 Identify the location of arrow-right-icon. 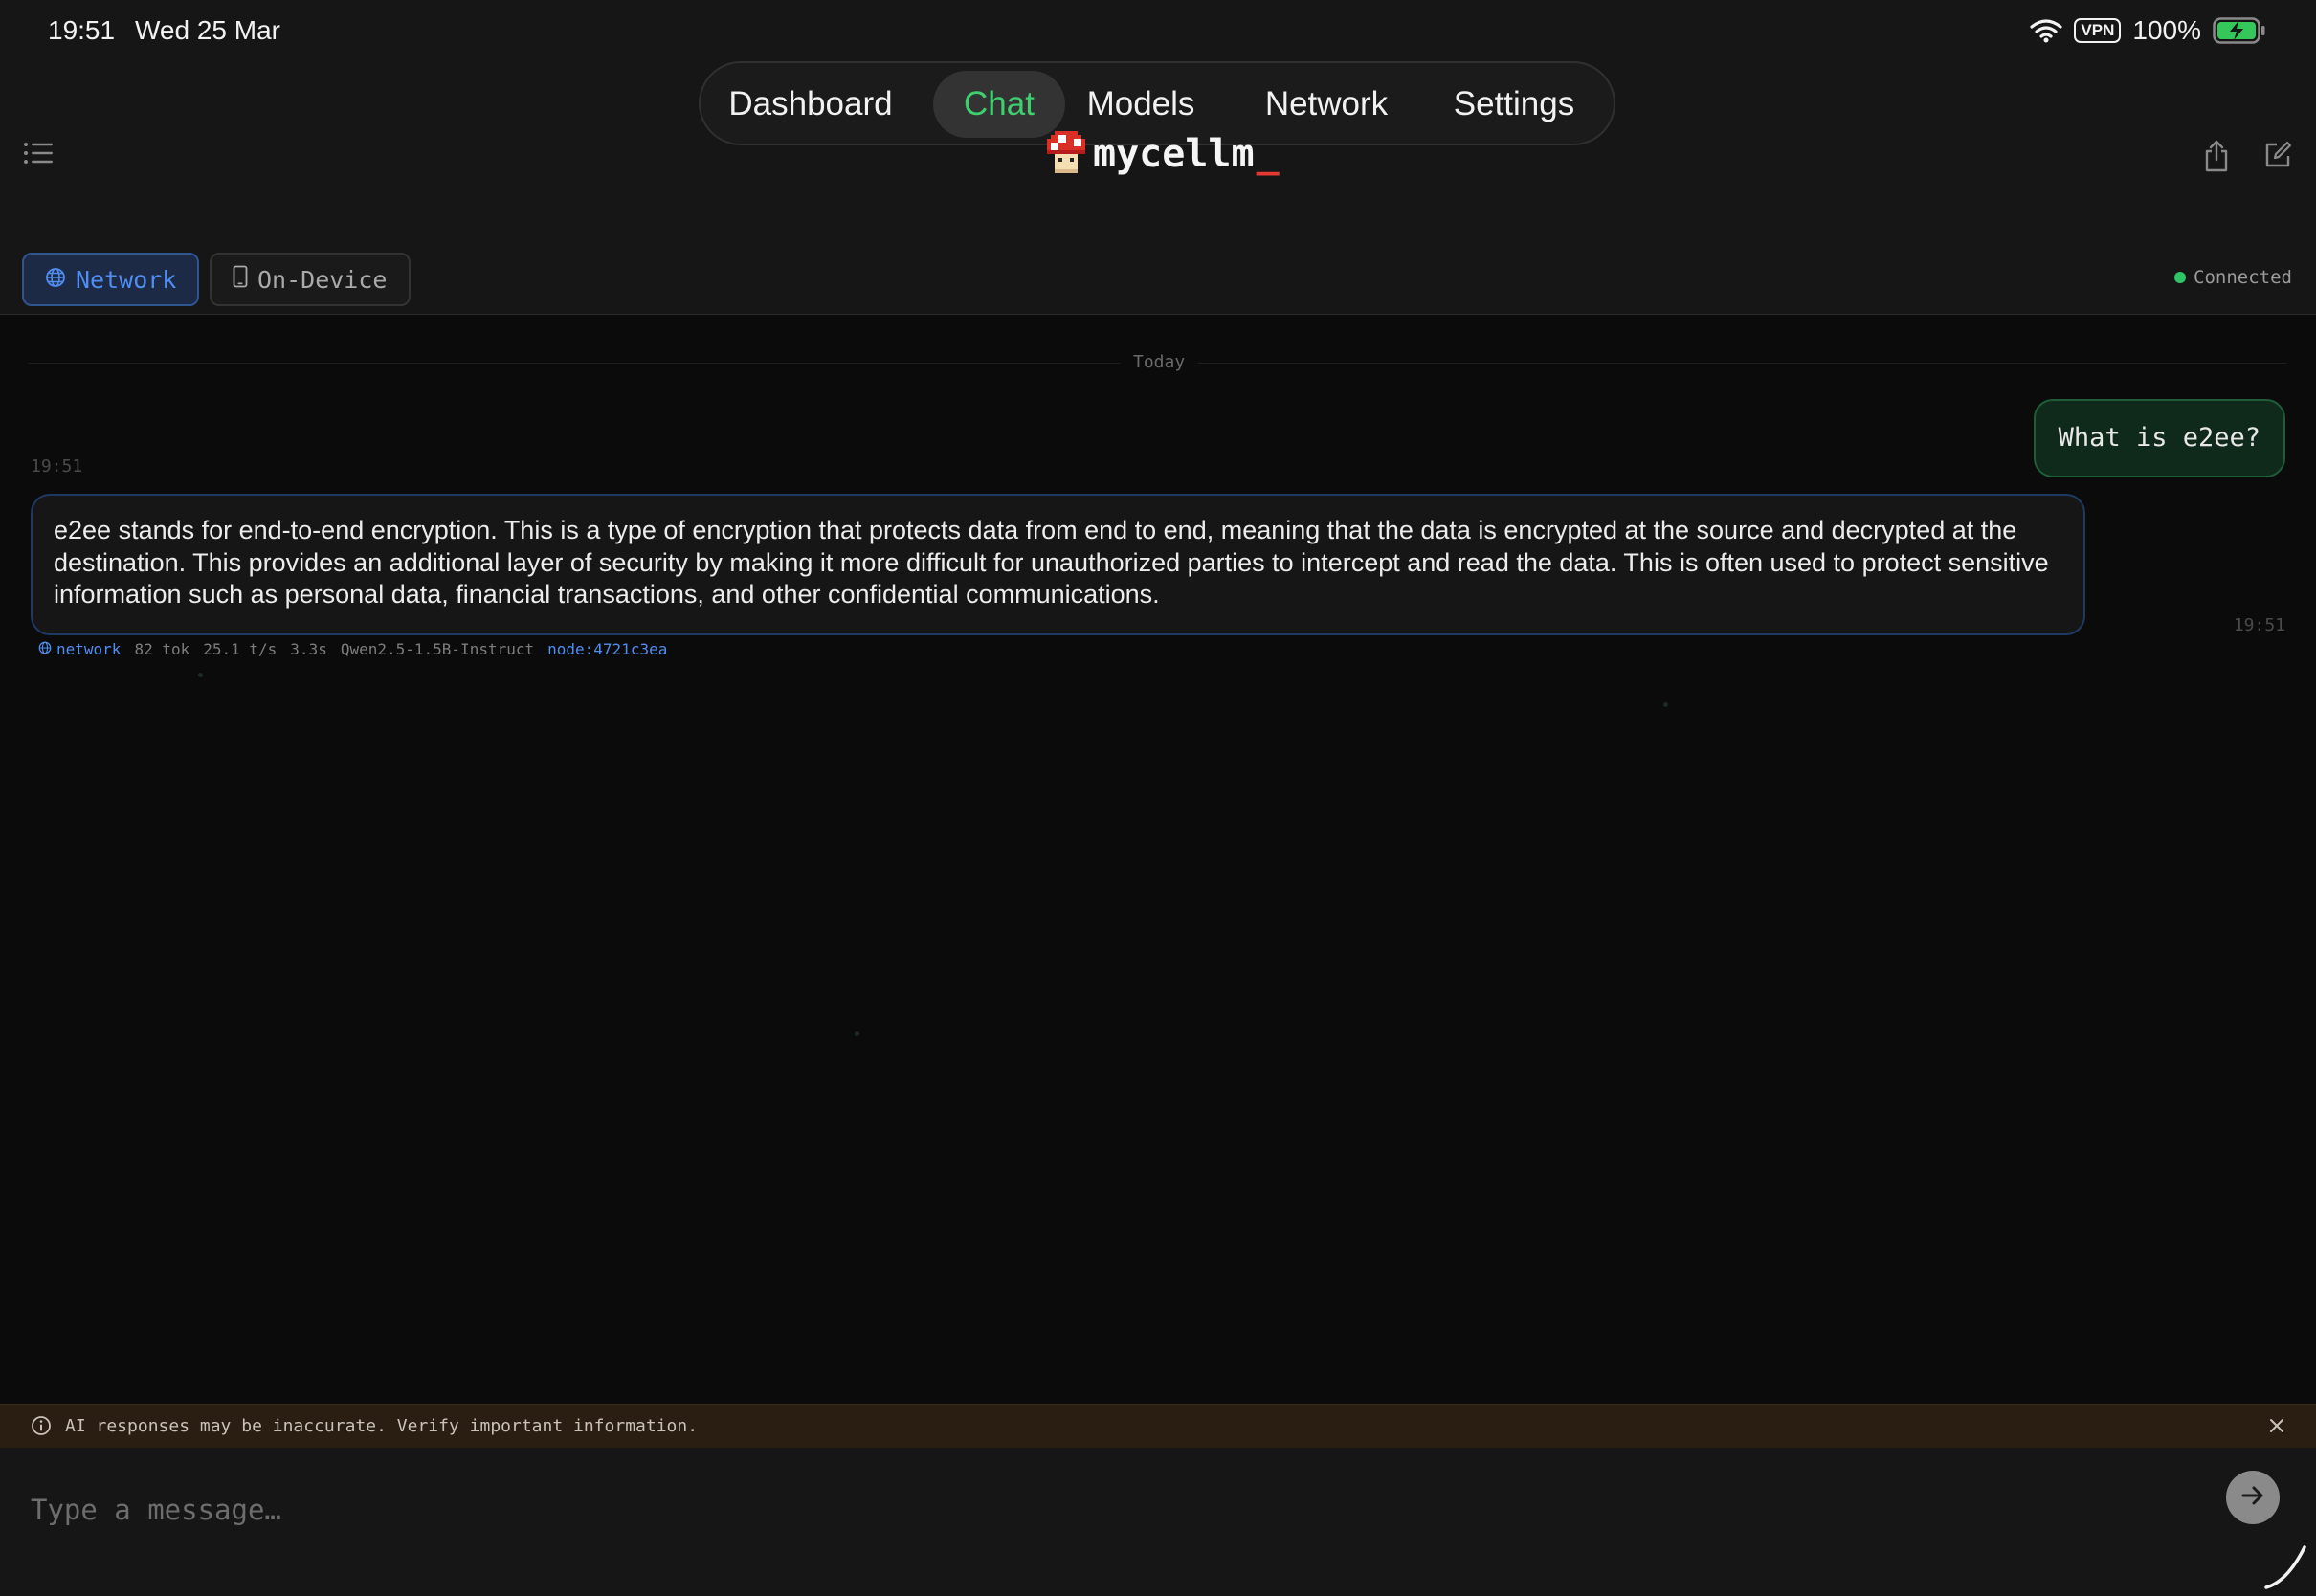
(2252, 1498).